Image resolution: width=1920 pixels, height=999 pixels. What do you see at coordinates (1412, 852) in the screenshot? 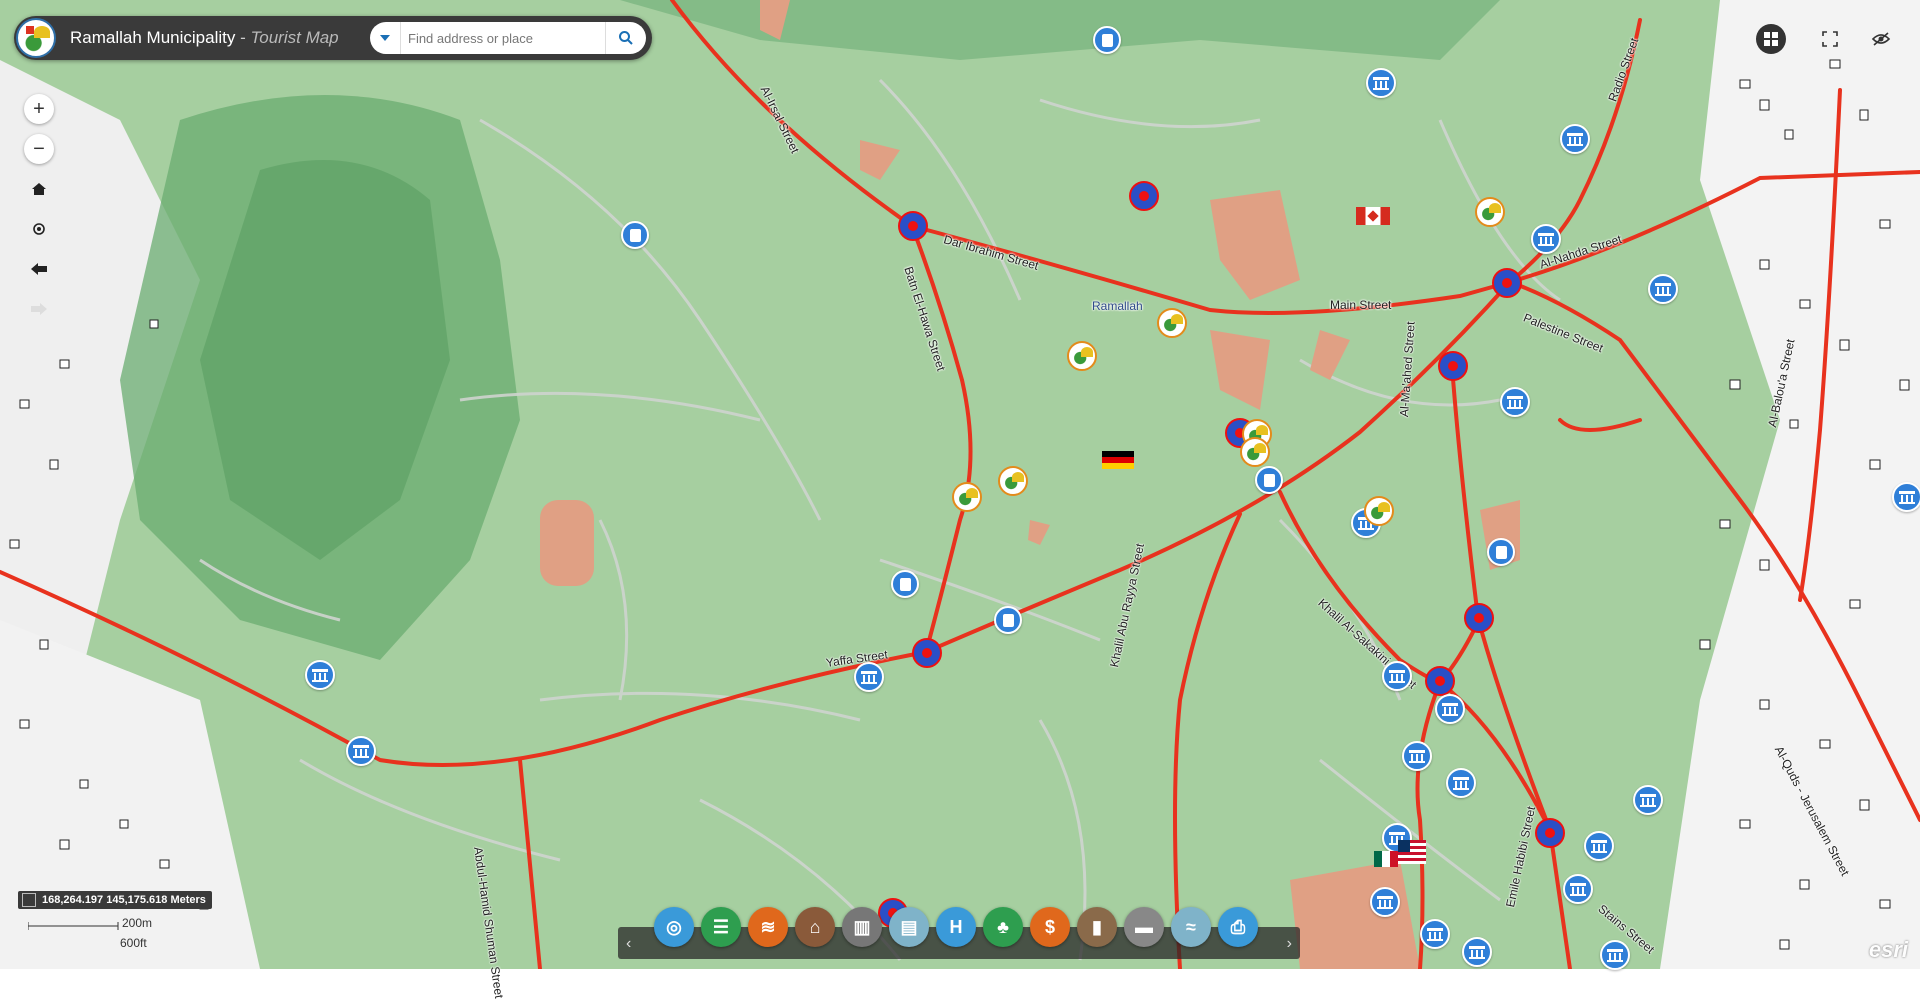
I see `usa-flag-icon` at bounding box center [1412, 852].